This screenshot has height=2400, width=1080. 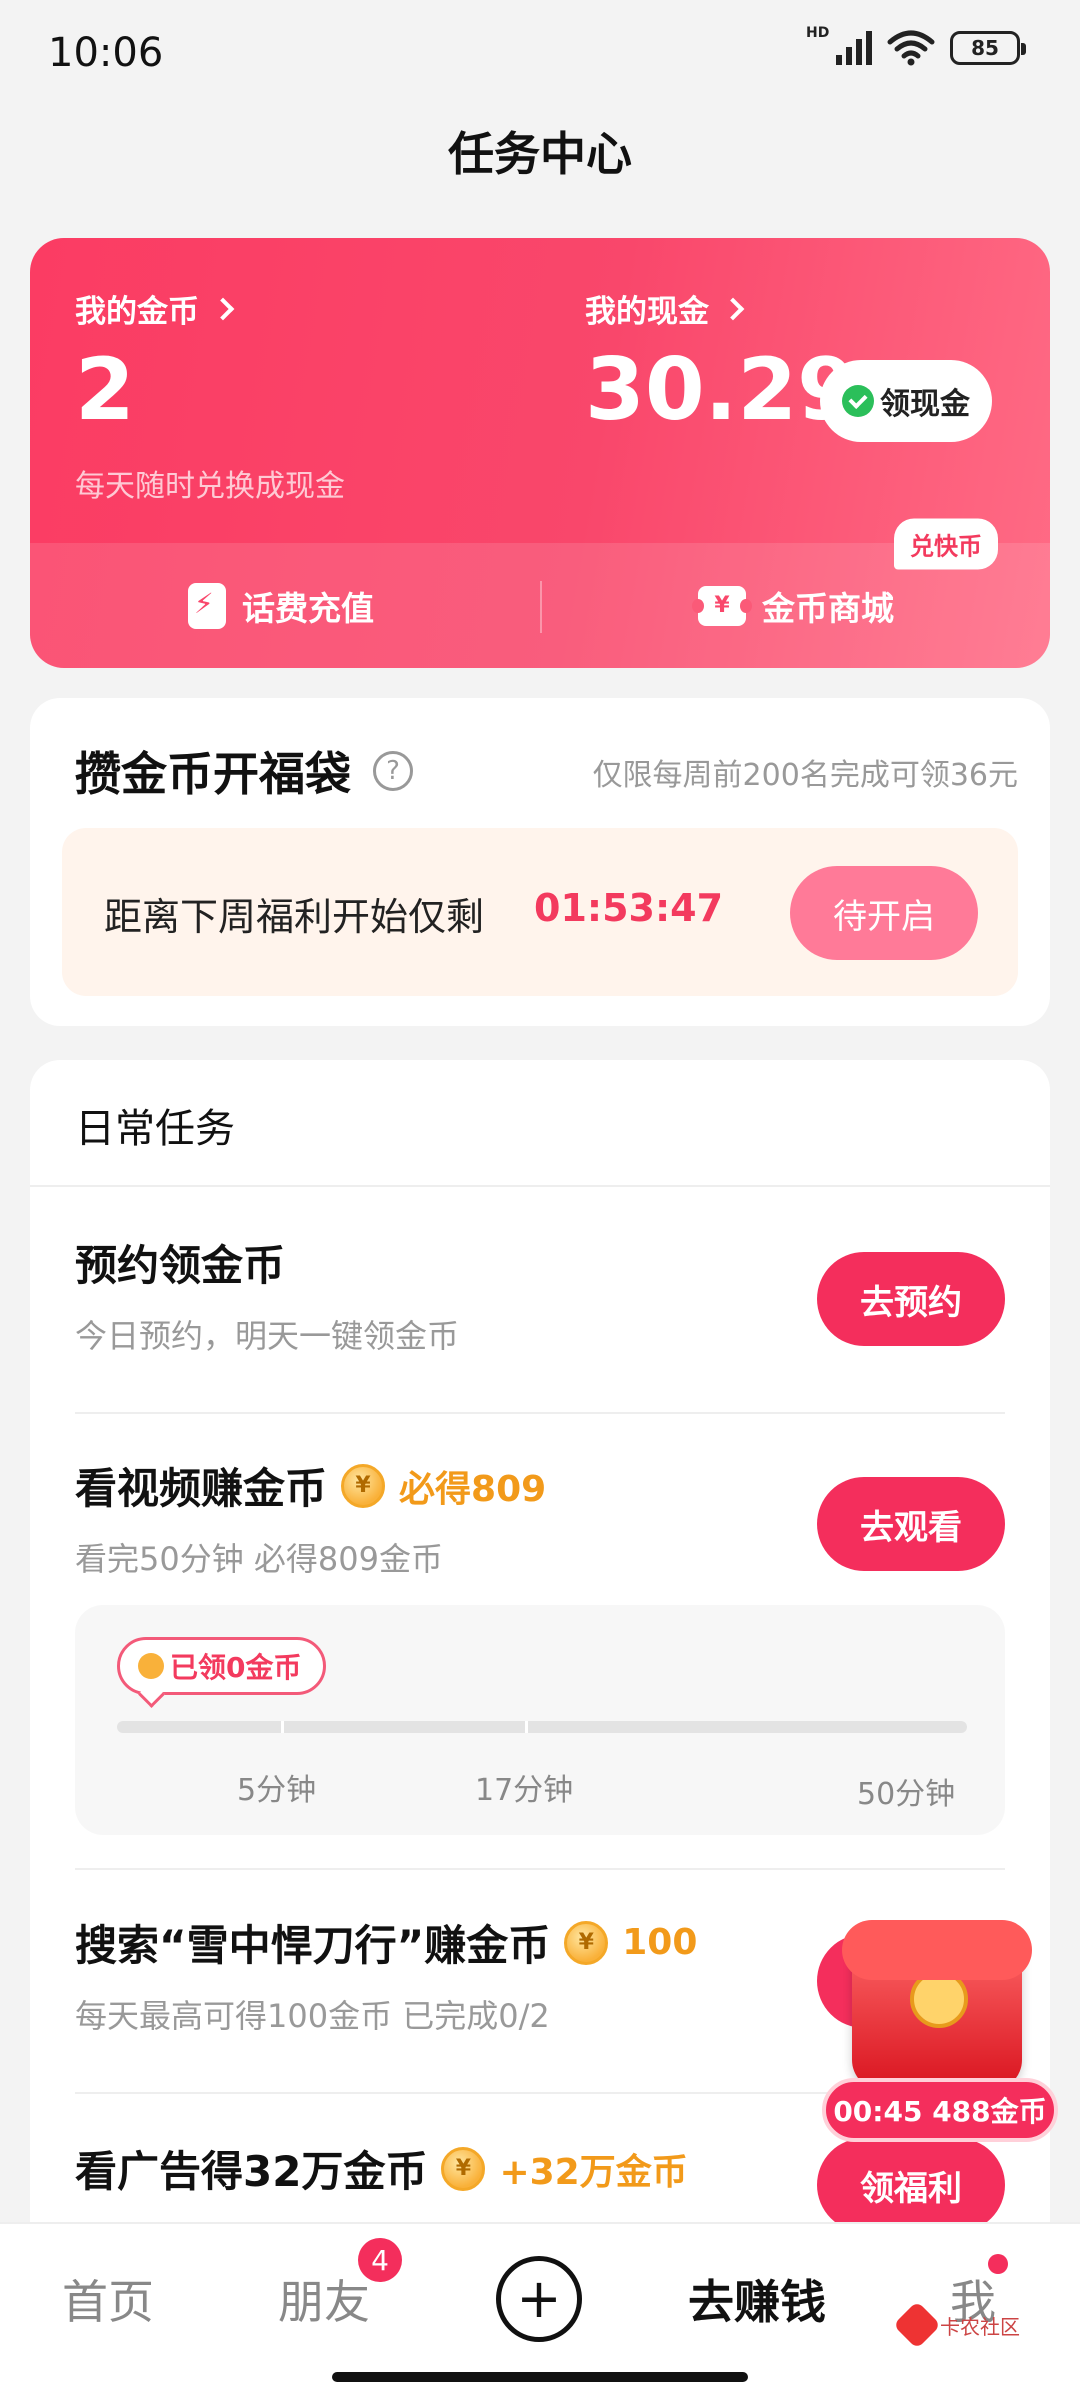 I want to click on countdown-panel: 距离下周福利开始仅剩 01:53:47 待开启, so click(x=540, y=912).